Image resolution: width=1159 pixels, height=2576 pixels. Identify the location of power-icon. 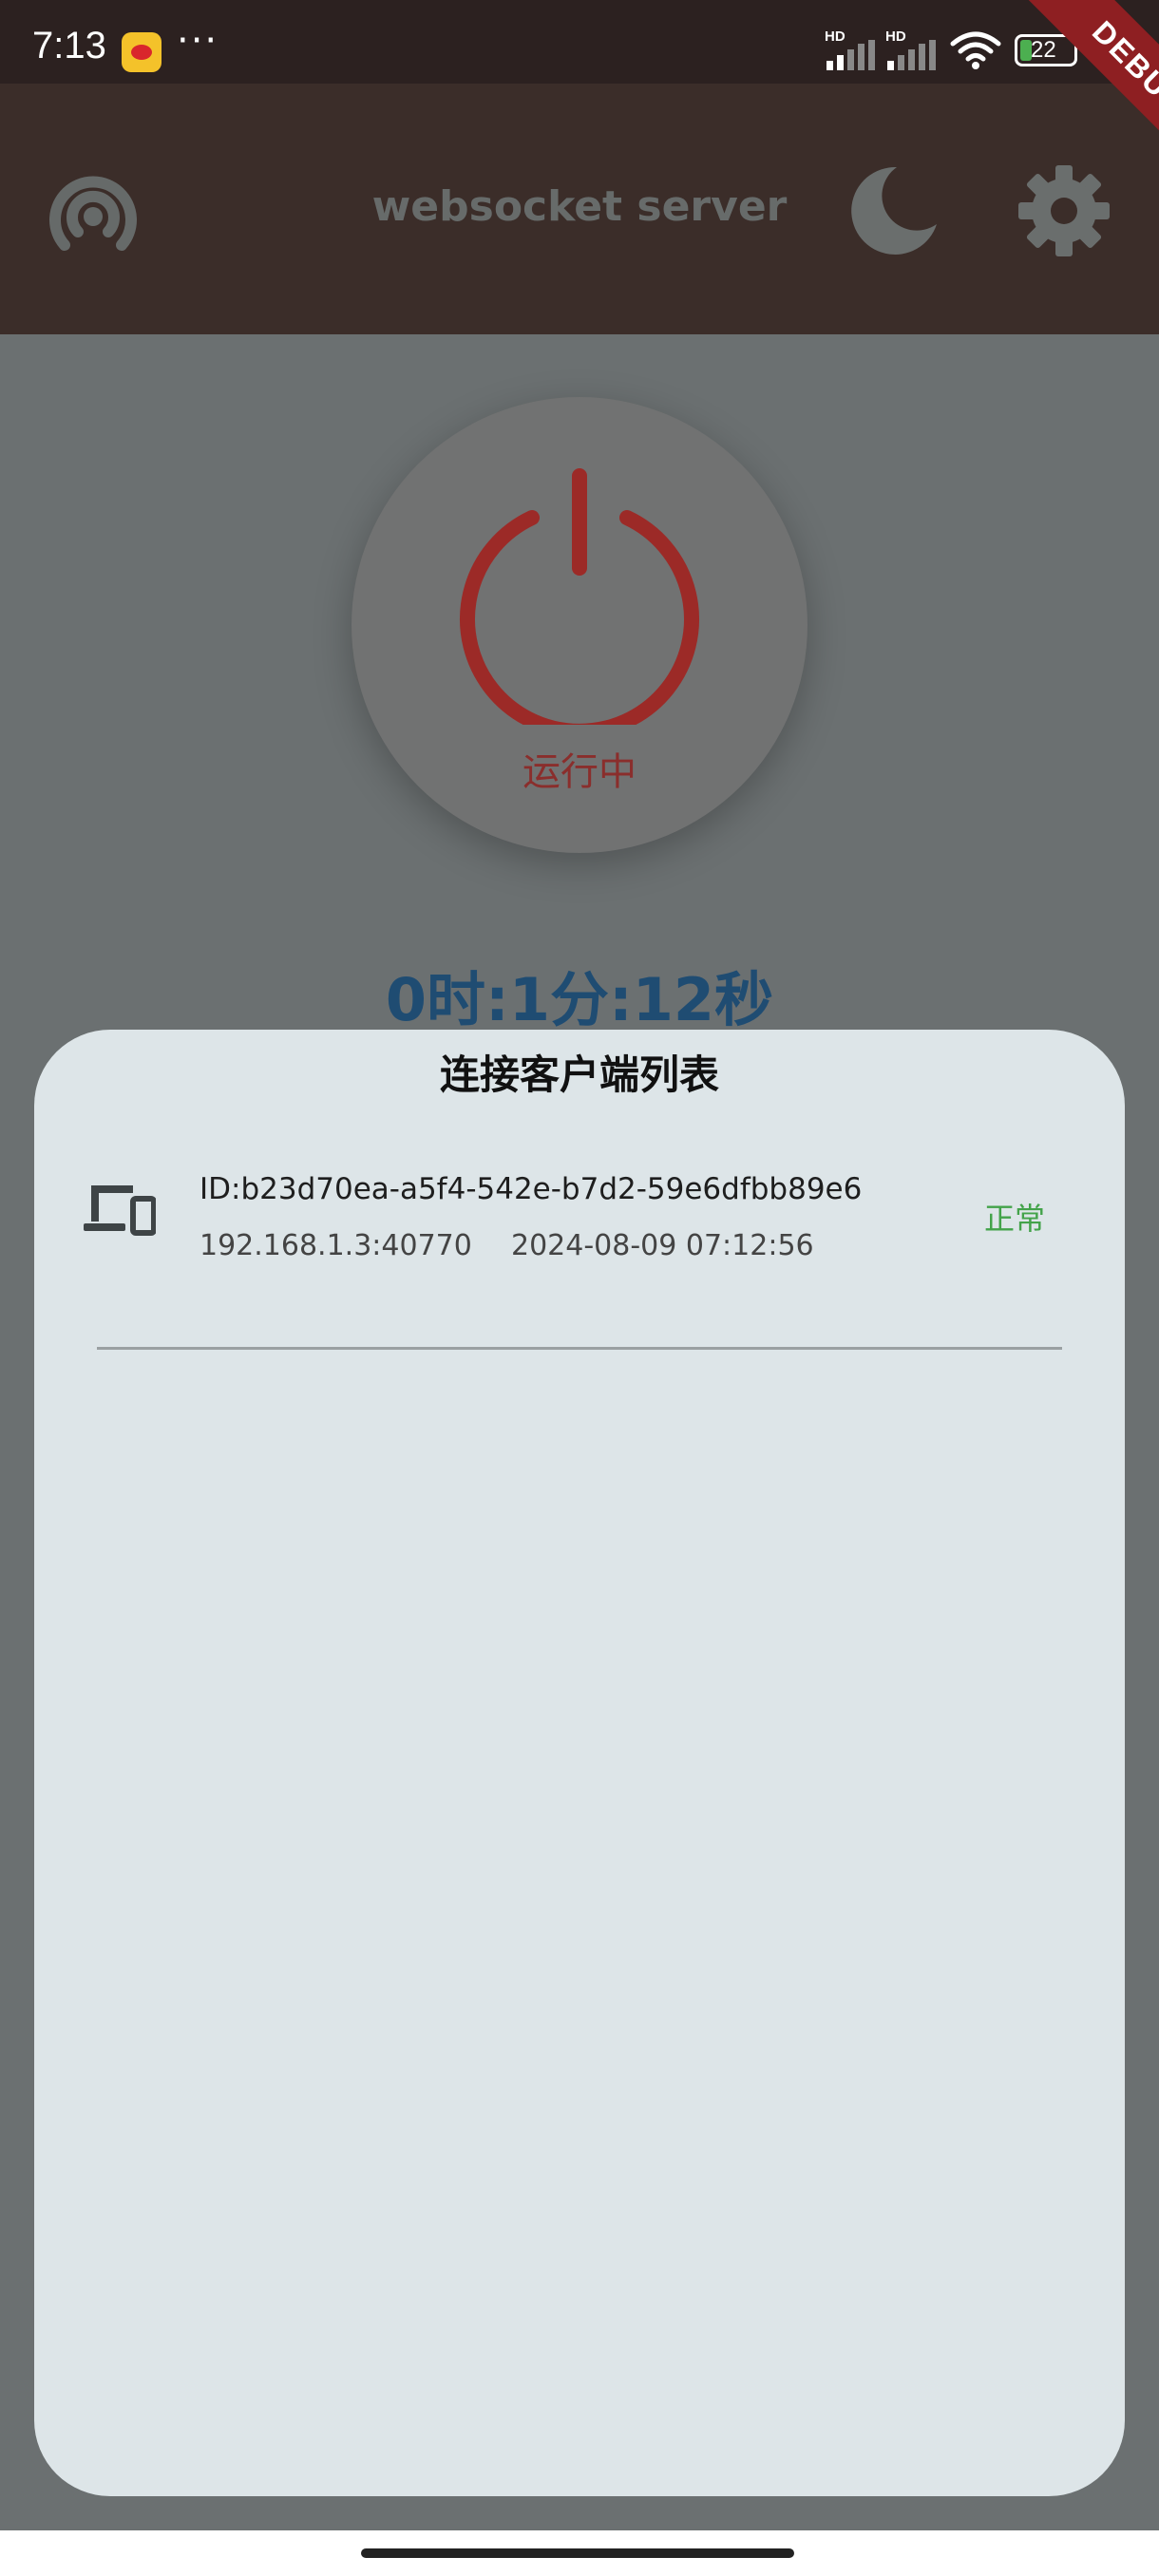
(579, 596).